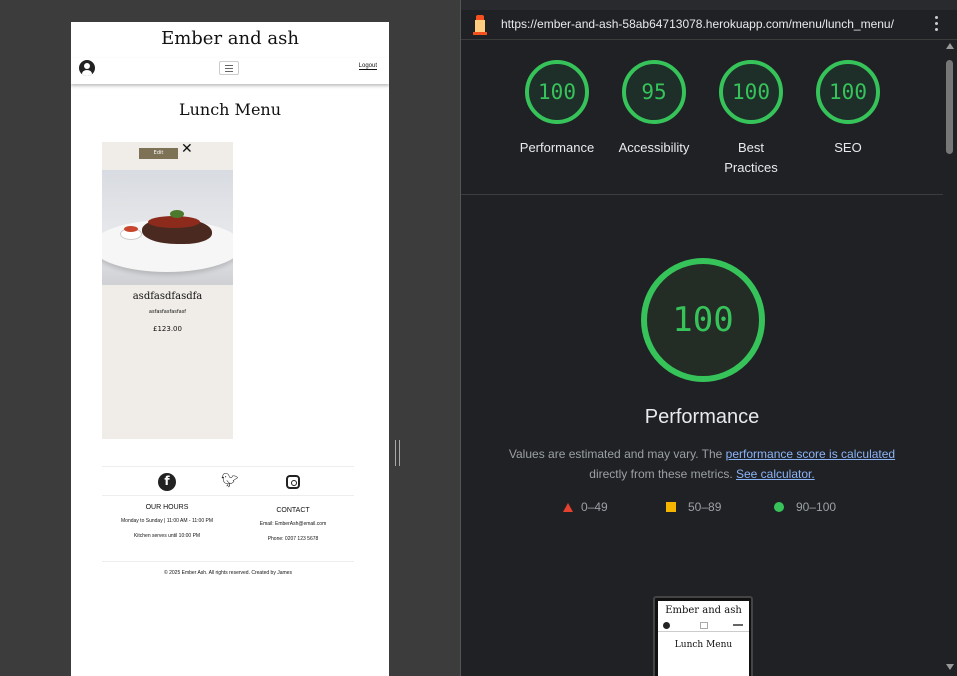 This screenshot has height=676, width=957. What do you see at coordinates (87, 68) in the screenshot?
I see `user-account-icon` at bounding box center [87, 68].